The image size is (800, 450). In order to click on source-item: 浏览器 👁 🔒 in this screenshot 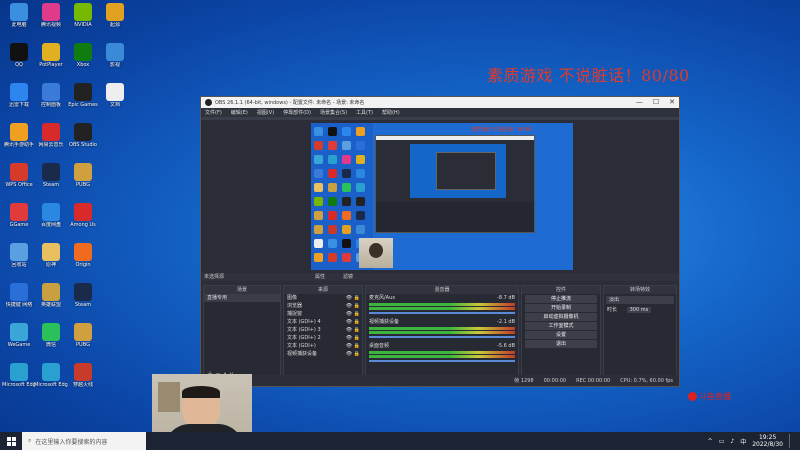, I will do `click(323, 306)`.